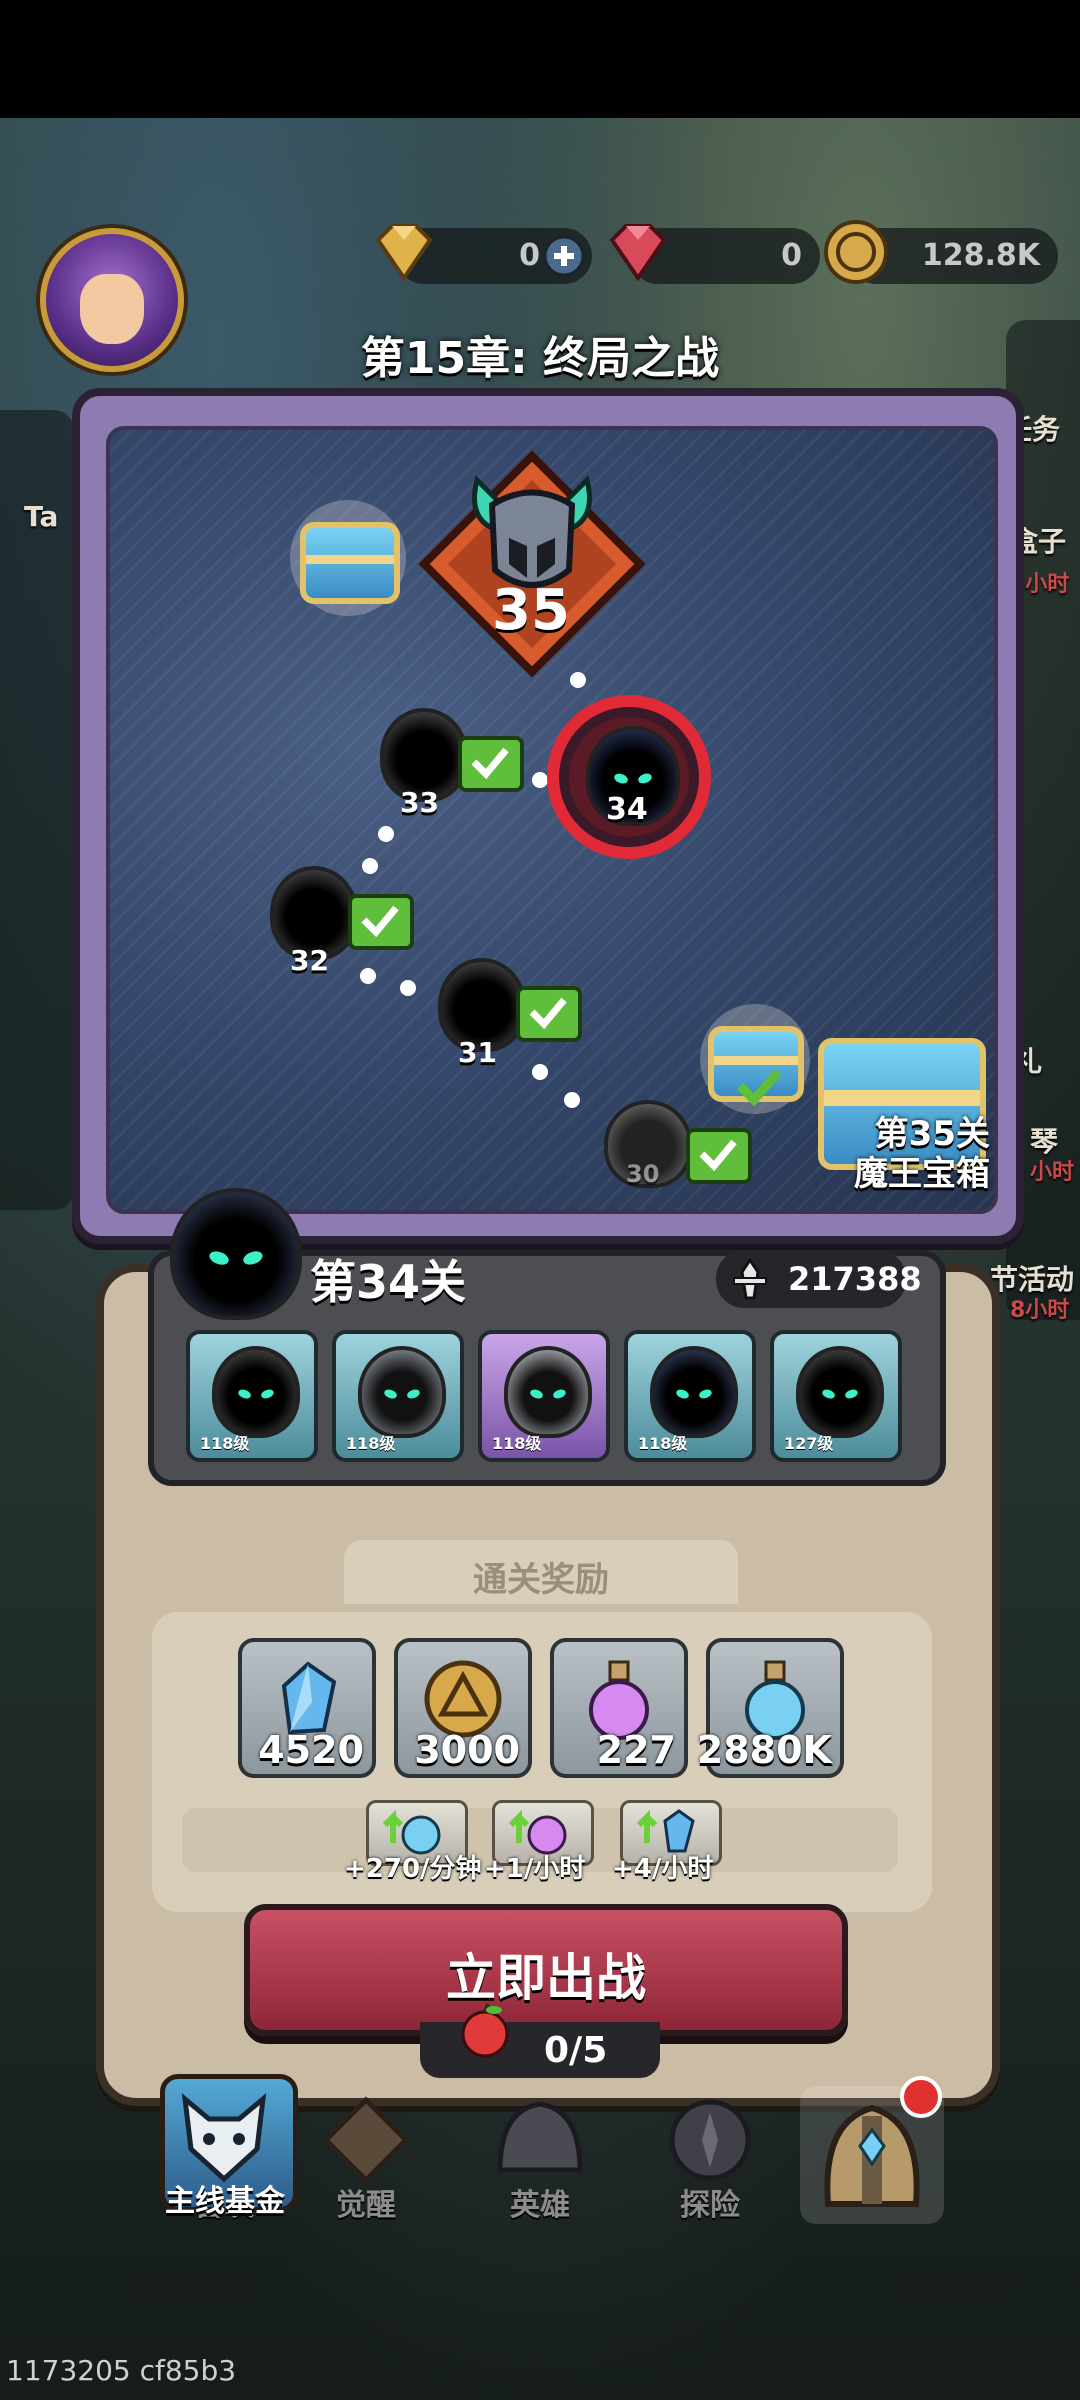  Describe the element at coordinates (413, 1869) in the screenshot. I see `income-rate-text: +270/分钟` at that location.